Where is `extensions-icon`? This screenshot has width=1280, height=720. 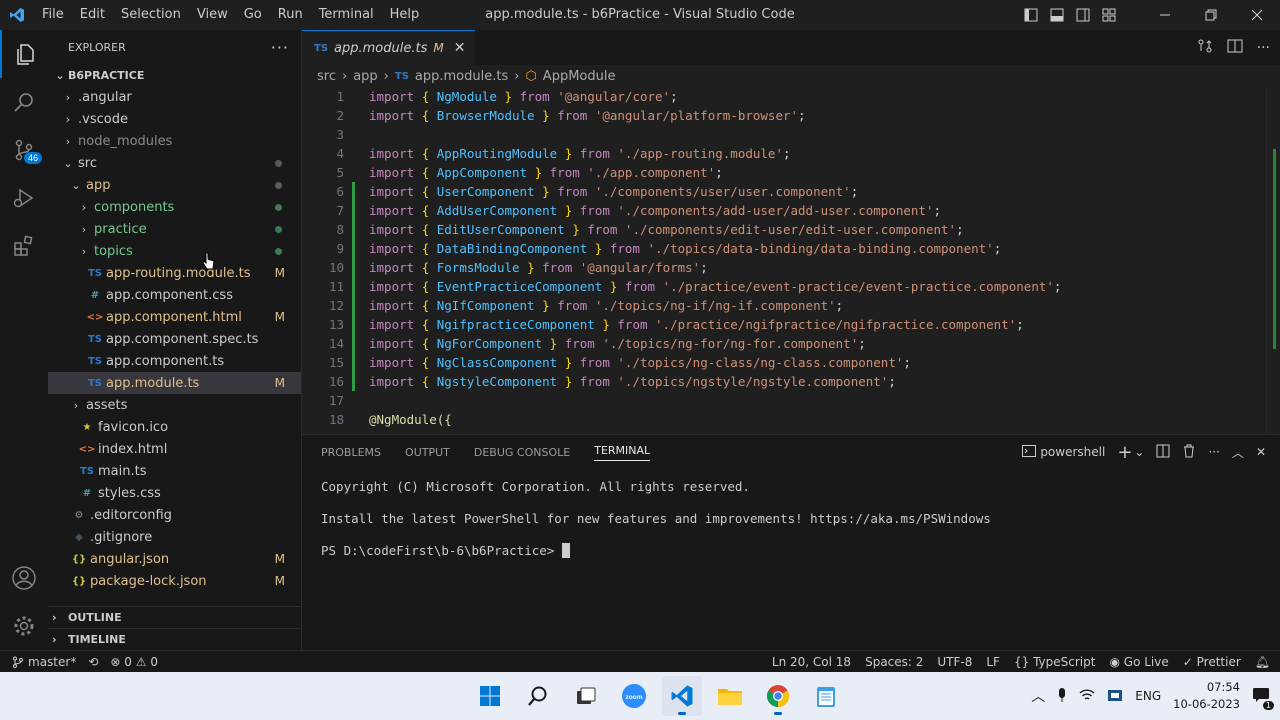
extensions-icon is located at coordinates (24, 246).